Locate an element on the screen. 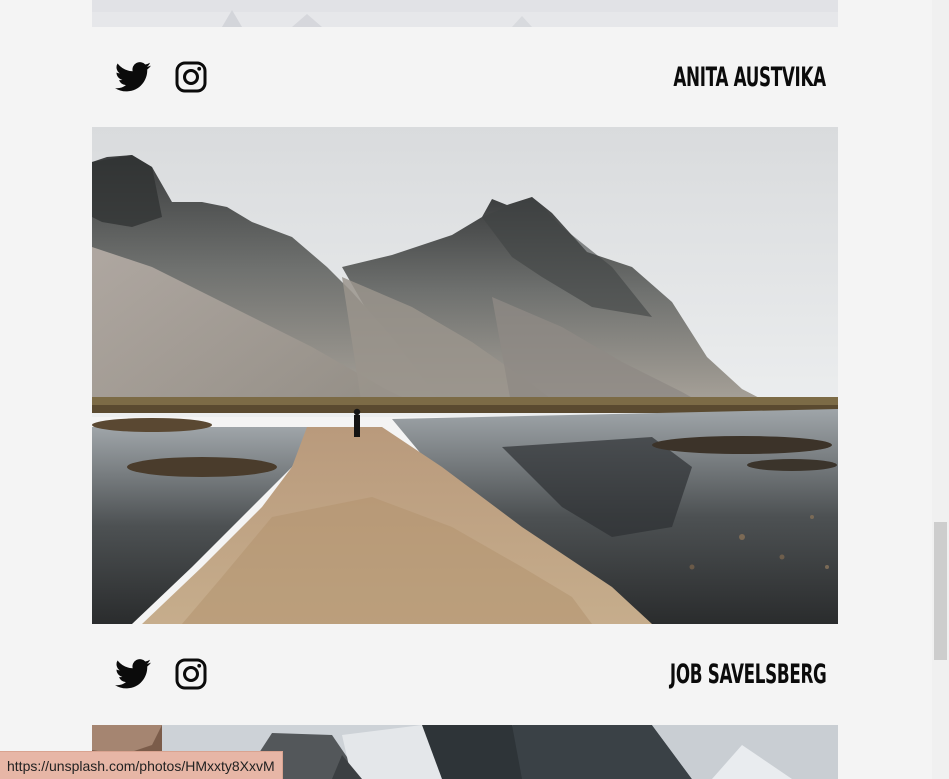 This screenshot has height=779, width=949. link-status-bar: https://unsplash.com/photos/HMxxty8XxvM is located at coordinates (141, 765).